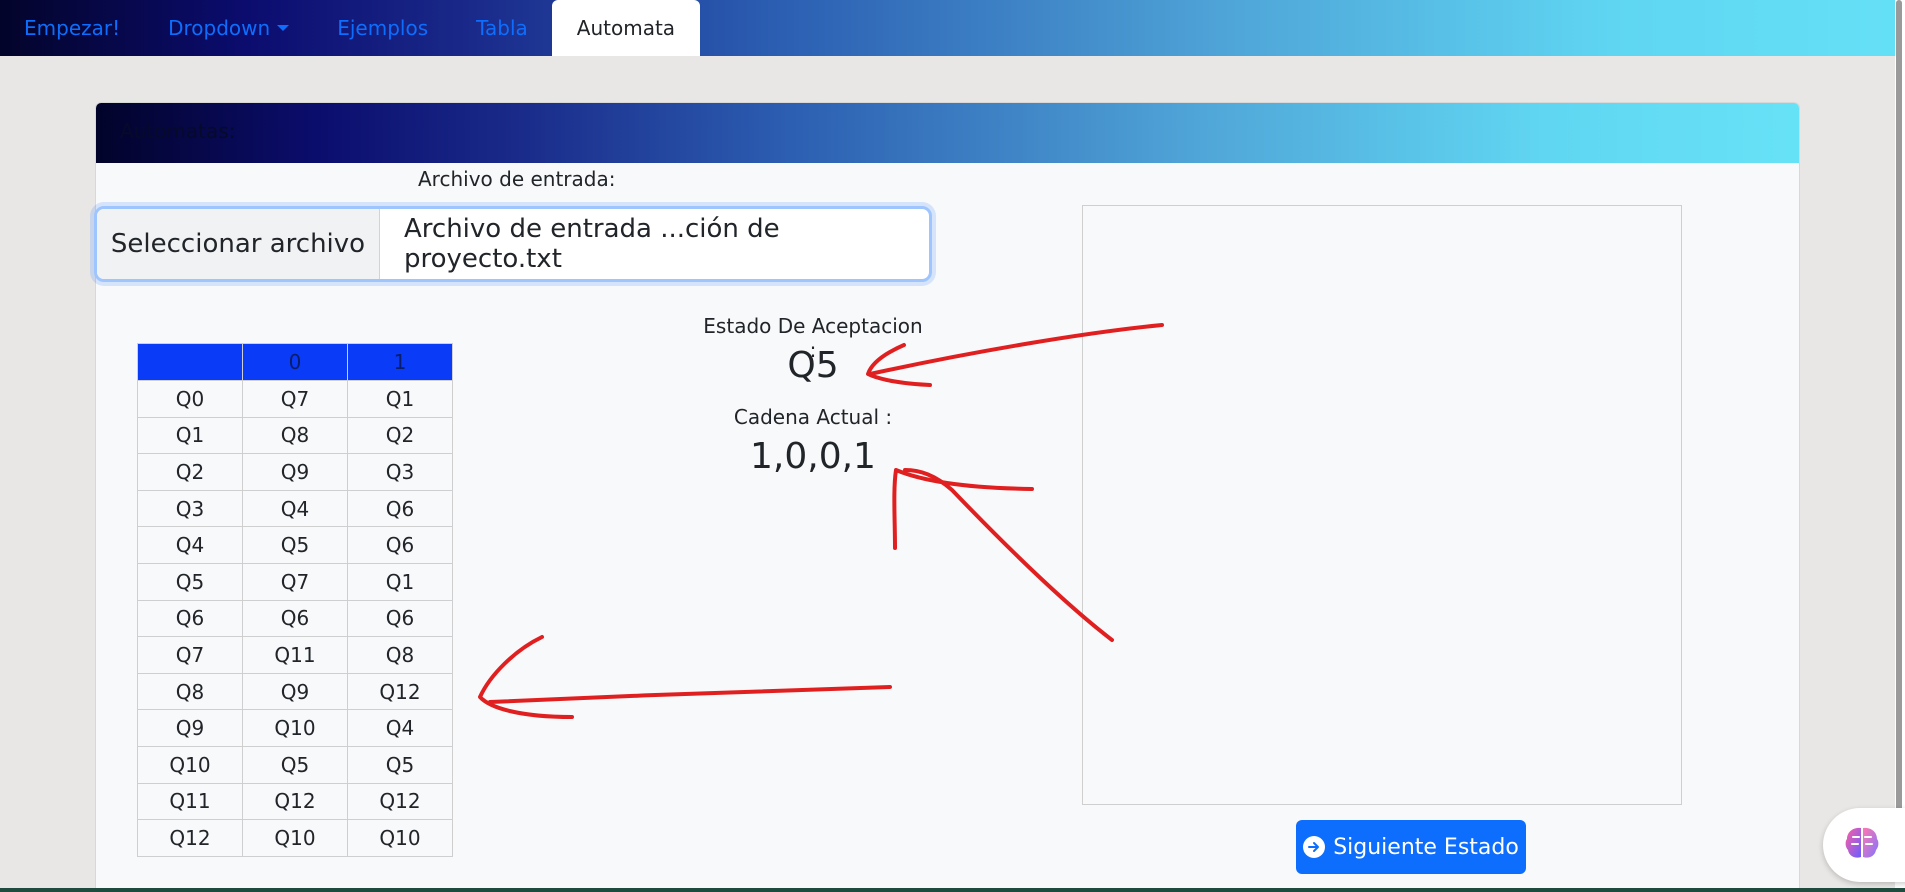 The width and height of the screenshot is (1905, 892). I want to click on next-state-label: Siguiente Estado, so click(1426, 847).